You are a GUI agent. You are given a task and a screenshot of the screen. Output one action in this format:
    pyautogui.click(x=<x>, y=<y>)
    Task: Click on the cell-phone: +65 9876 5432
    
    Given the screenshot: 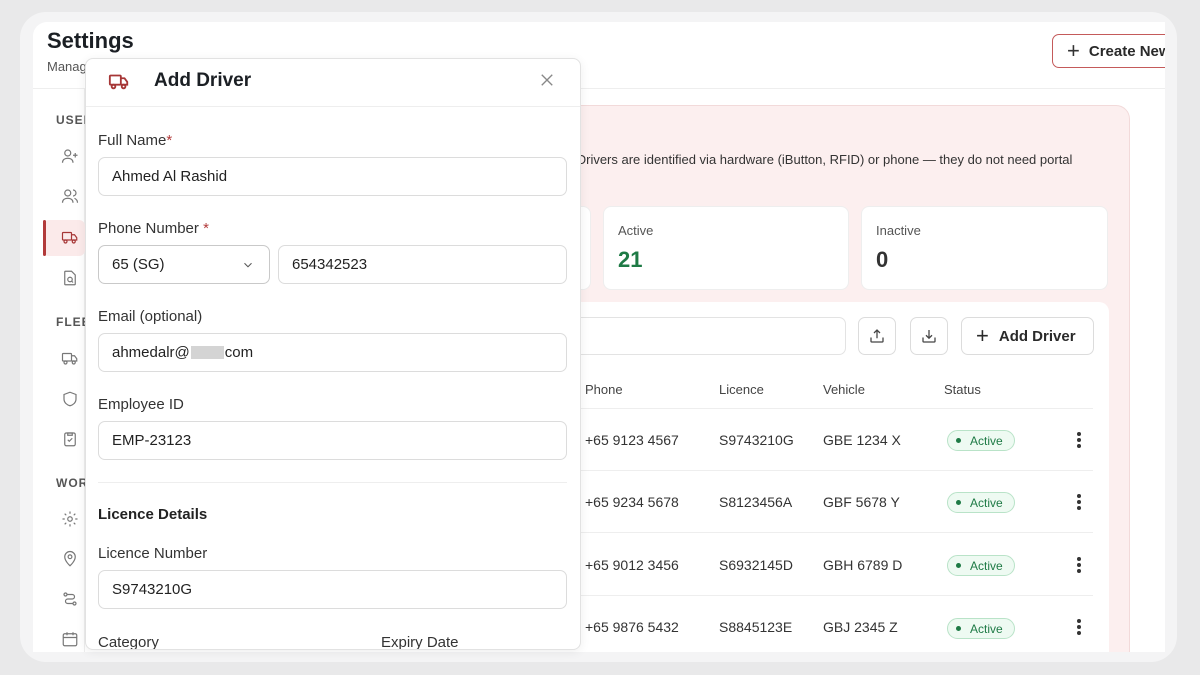 What is the action you would take?
    pyautogui.click(x=632, y=627)
    